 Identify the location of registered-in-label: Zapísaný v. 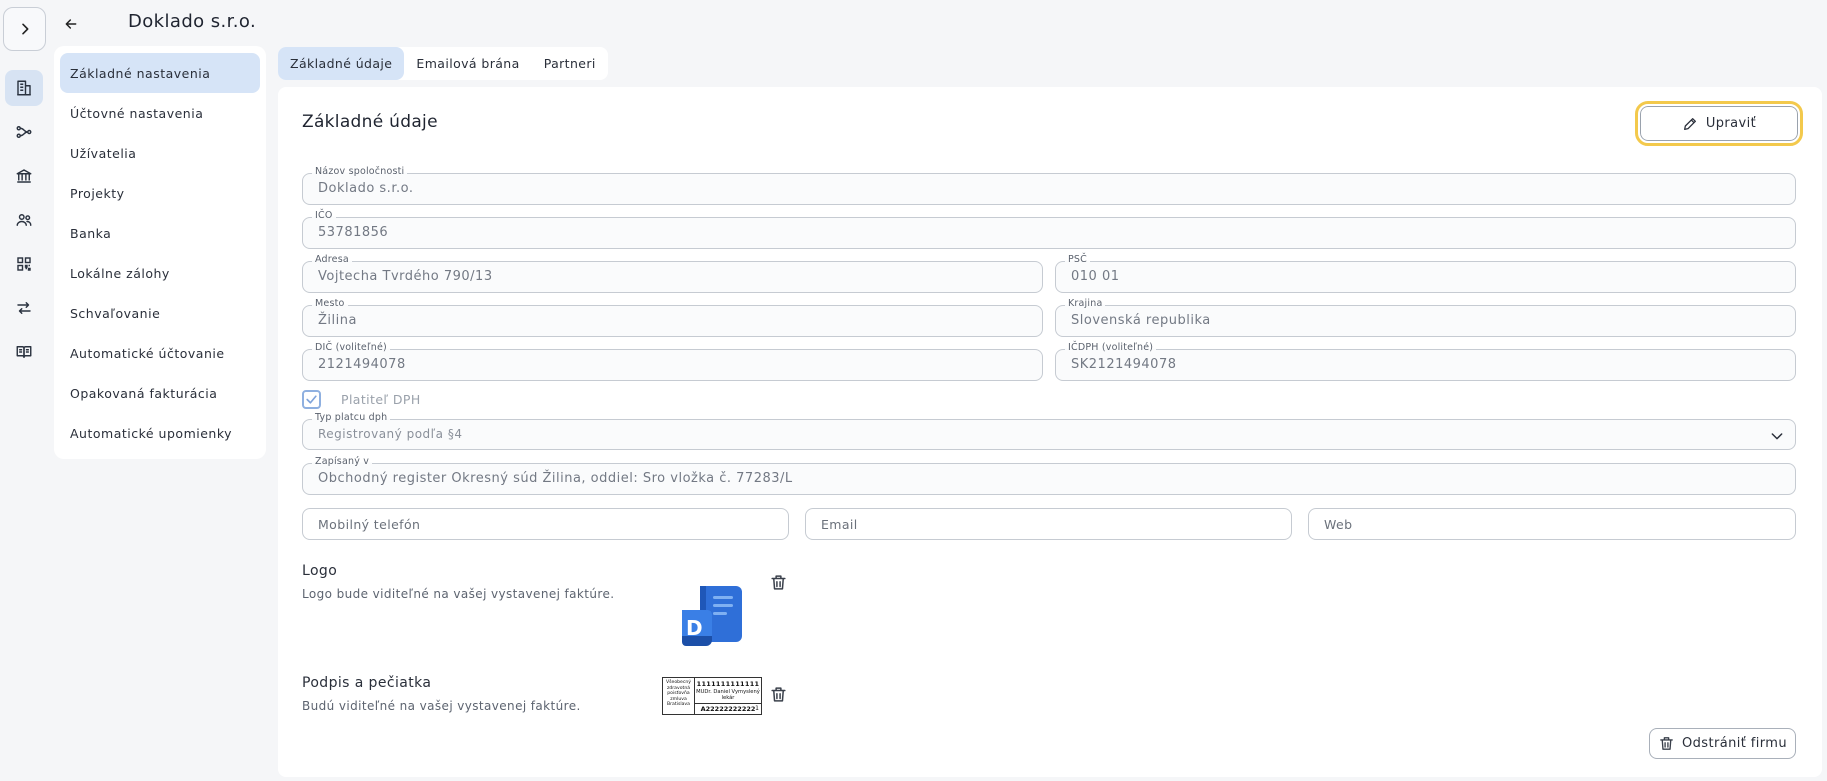
(342, 462).